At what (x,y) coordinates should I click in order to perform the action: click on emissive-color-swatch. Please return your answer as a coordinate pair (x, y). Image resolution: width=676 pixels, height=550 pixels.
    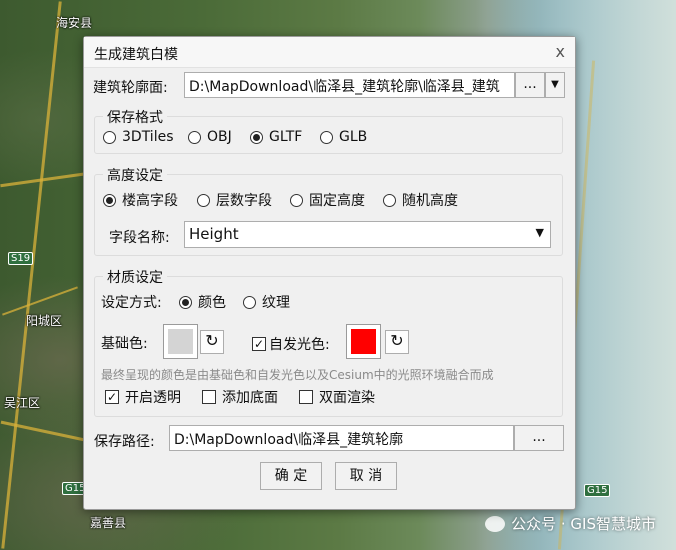
    Looking at the image, I should click on (363, 341).